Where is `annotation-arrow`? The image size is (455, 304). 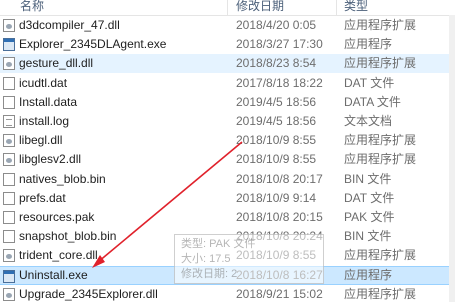 annotation-arrow is located at coordinates (167, 204).